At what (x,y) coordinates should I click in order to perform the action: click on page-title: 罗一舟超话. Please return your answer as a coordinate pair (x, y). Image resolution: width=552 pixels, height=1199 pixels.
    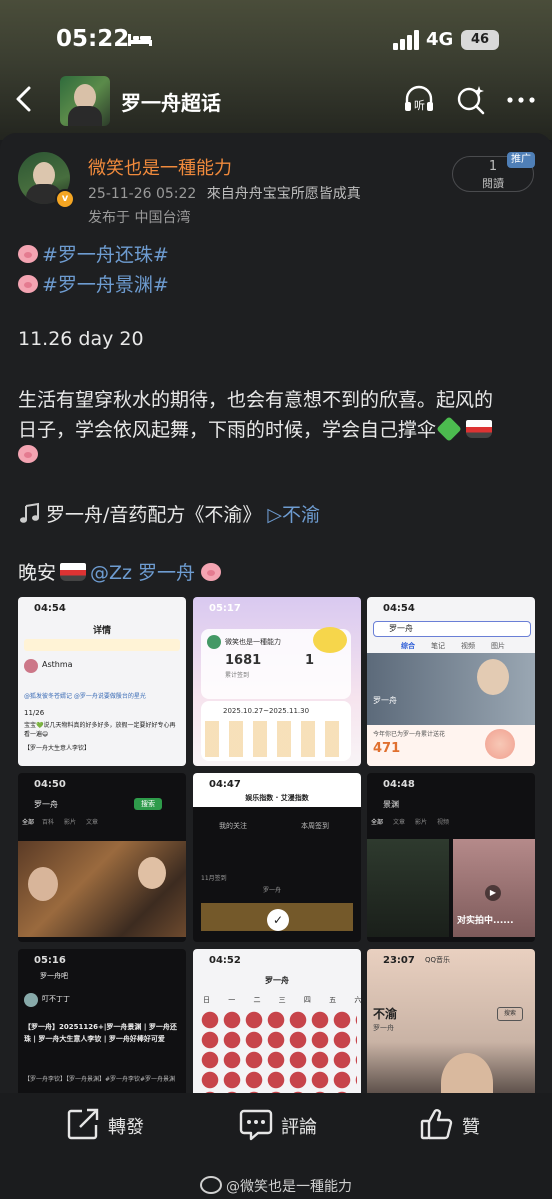
    Looking at the image, I should click on (171, 103).